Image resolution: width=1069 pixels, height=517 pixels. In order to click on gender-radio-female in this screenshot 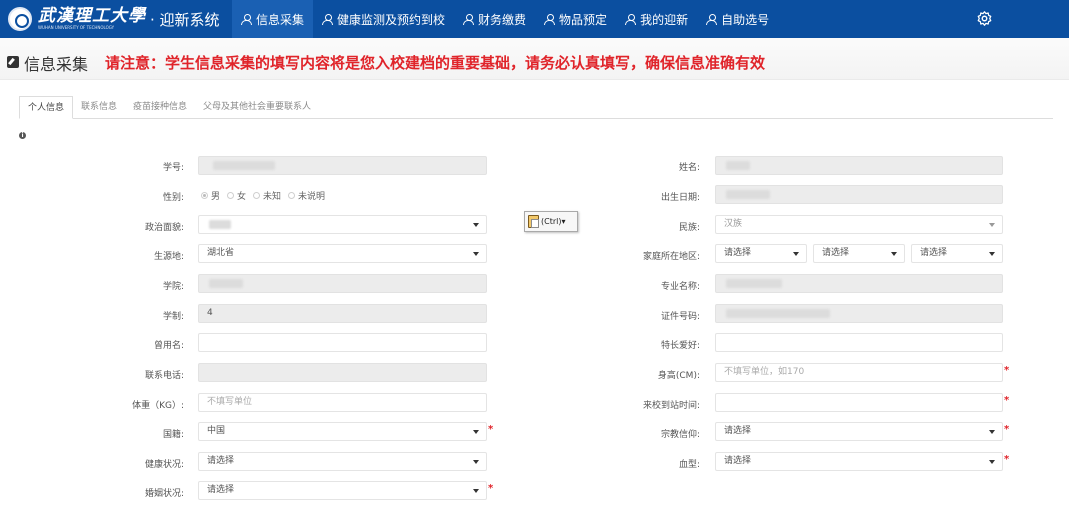, I will do `click(231, 195)`.